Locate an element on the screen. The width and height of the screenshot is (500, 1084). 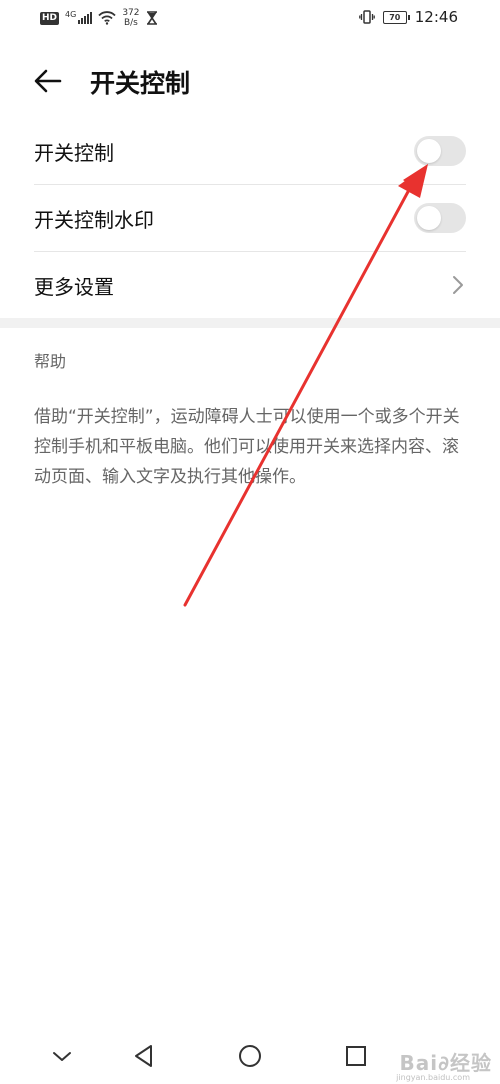
network-type: 4G is located at coordinates (71, 14).